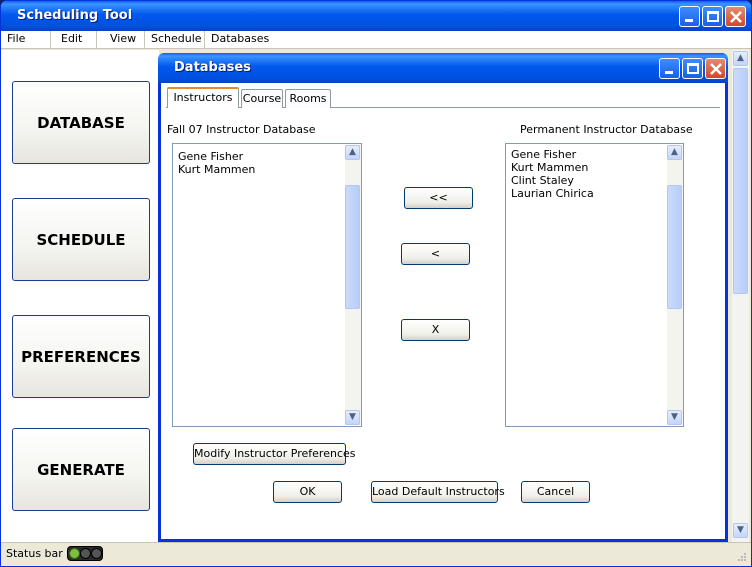 The height and width of the screenshot is (567, 752). Describe the element at coordinates (674, 247) in the screenshot. I see `right-list-scroll-thumb` at that location.